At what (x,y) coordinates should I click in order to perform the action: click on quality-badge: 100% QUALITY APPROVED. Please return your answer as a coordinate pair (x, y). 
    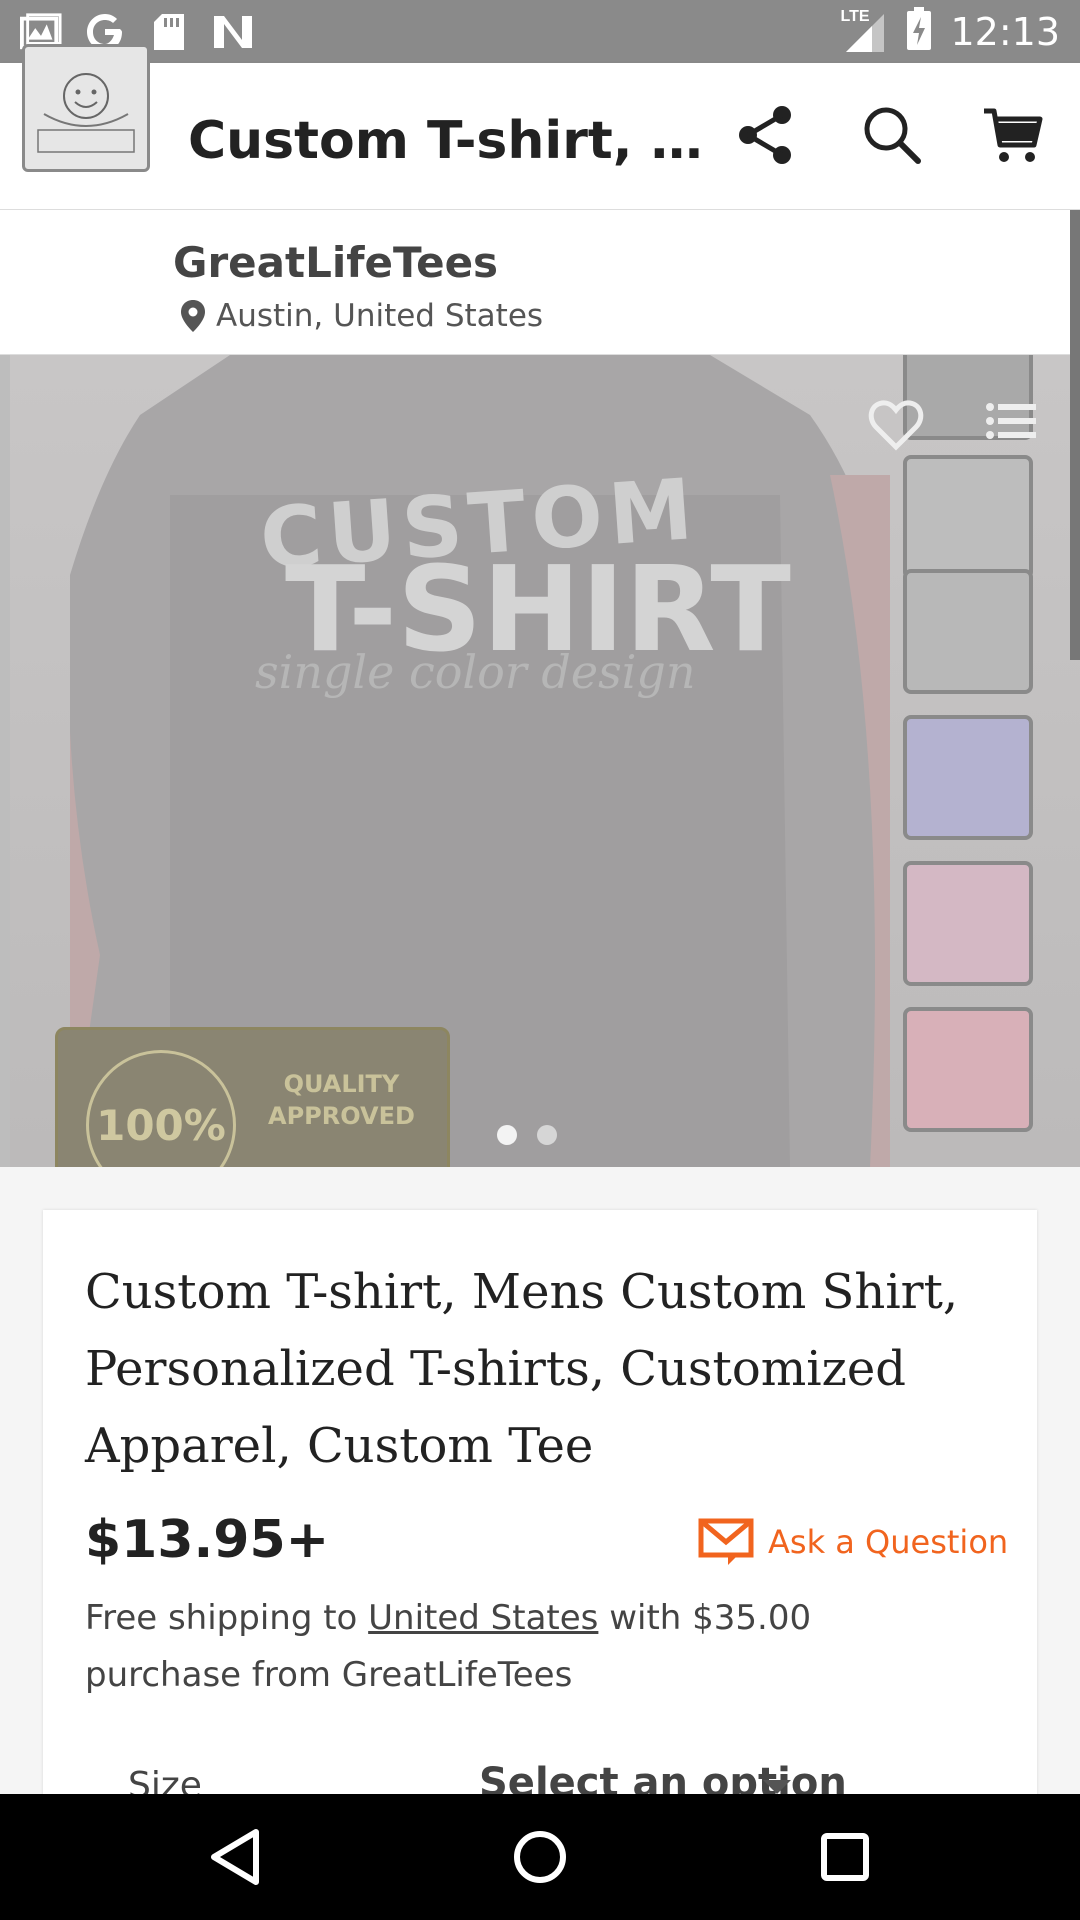
    Looking at the image, I should click on (252, 1097).